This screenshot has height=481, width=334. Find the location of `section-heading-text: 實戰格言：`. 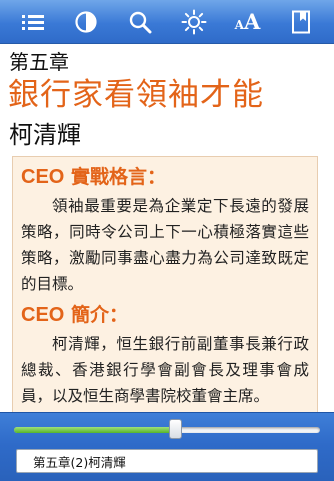

section-heading-text: 實戰格言： is located at coordinates (118, 177).